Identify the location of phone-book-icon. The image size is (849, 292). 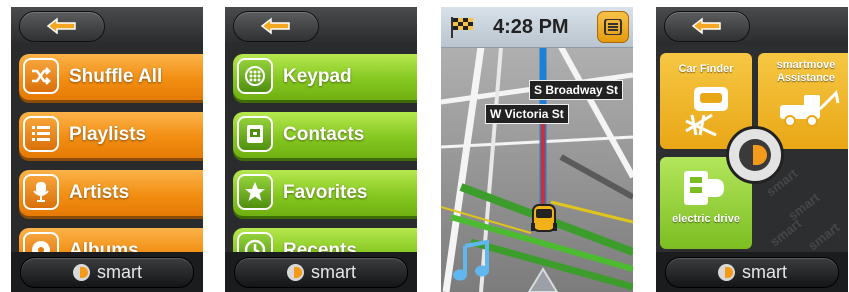
(255, 134).